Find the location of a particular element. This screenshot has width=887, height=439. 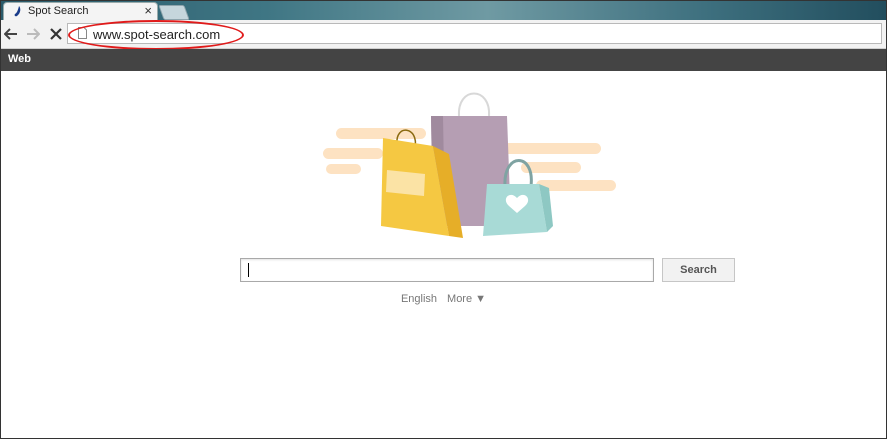

browser-toolbar: www.spot-search.com is located at coordinates (443, 34).